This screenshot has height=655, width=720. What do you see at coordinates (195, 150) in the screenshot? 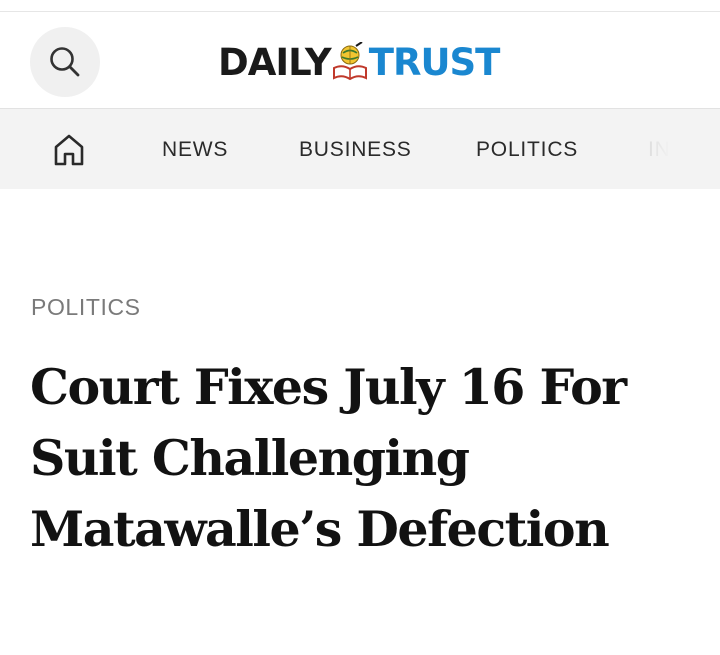
I see `nav-item-news: NEWS` at bounding box center [195, 150].